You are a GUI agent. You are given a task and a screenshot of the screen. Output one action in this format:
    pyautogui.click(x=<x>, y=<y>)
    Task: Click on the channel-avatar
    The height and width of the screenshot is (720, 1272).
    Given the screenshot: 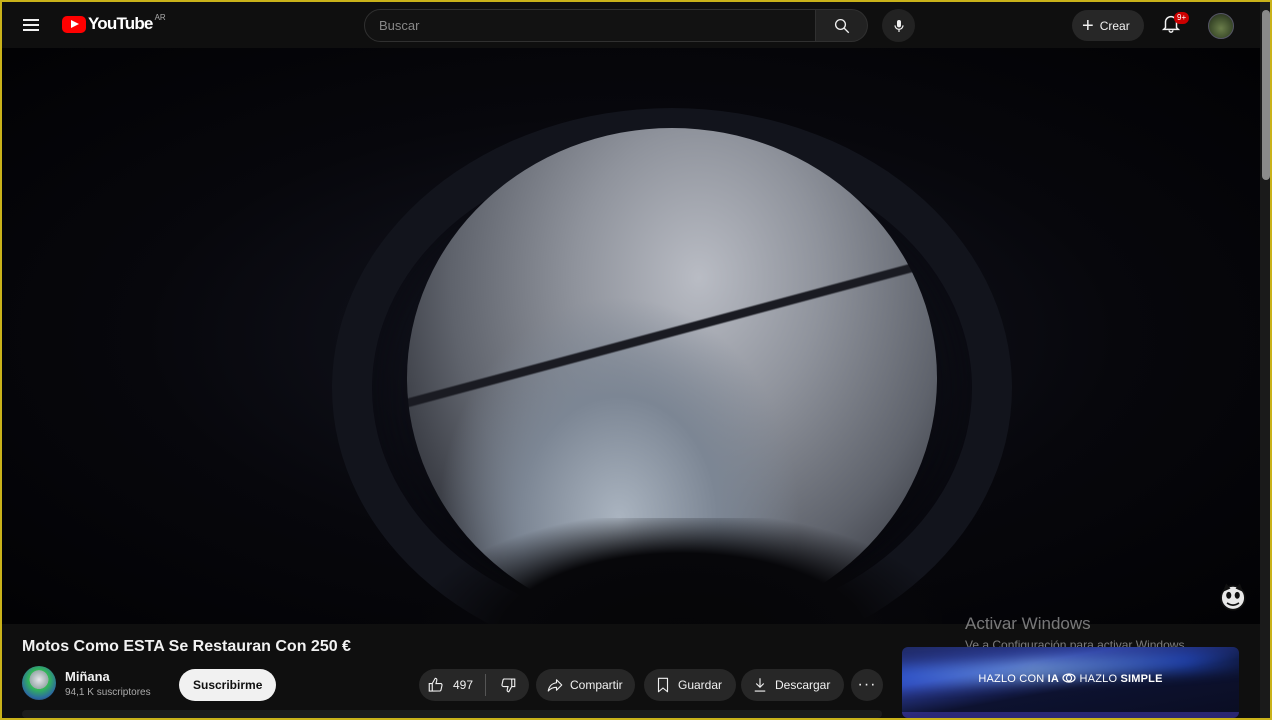 What is the action you would take?
    pyautogui.click(x=39, y=683)
    